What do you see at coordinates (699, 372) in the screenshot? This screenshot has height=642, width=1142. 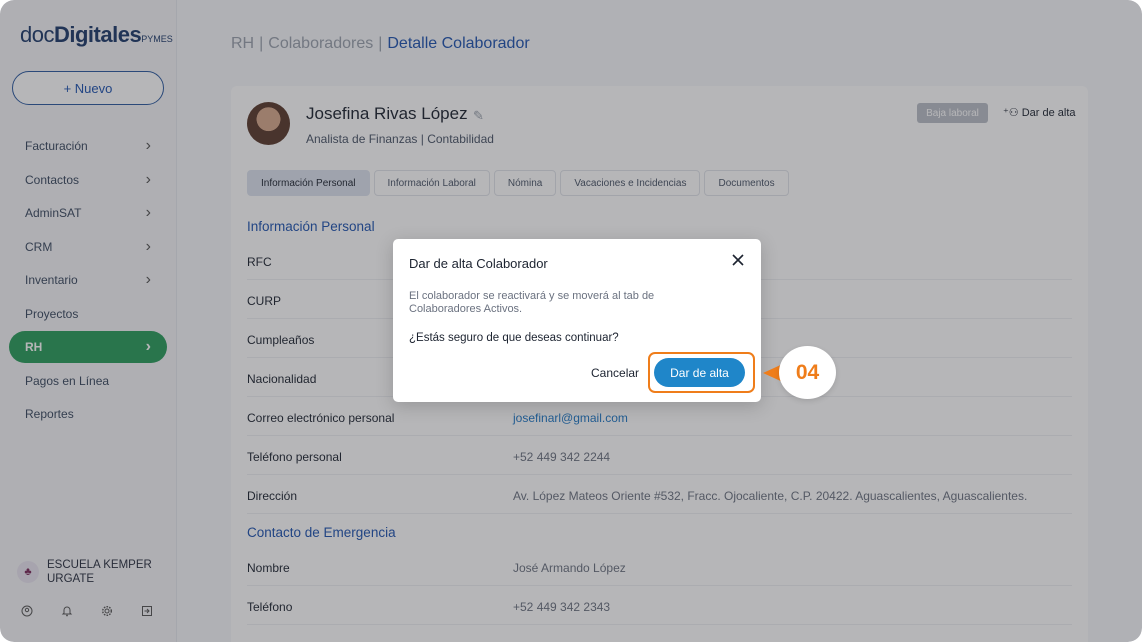 I see `dar-de-alta-button: Dar de alta` at bounding box center [699, 372].